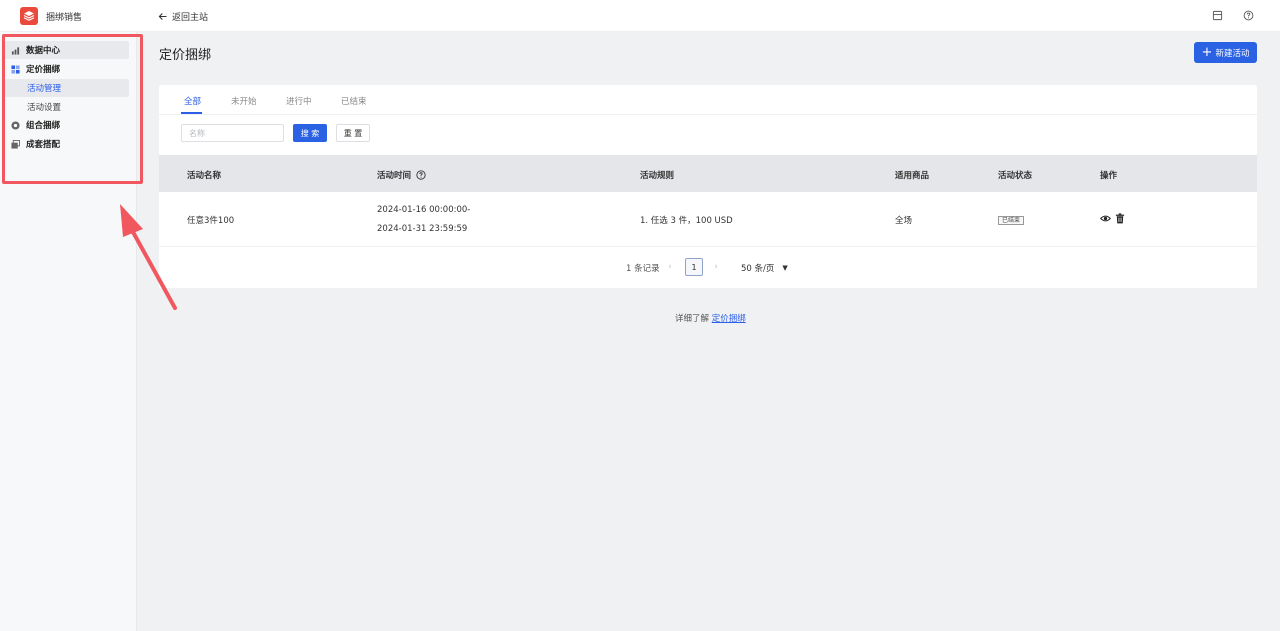 The height and width of the screenshot is (631, 1280). I want to click on tab-underline, so click(191, 113).